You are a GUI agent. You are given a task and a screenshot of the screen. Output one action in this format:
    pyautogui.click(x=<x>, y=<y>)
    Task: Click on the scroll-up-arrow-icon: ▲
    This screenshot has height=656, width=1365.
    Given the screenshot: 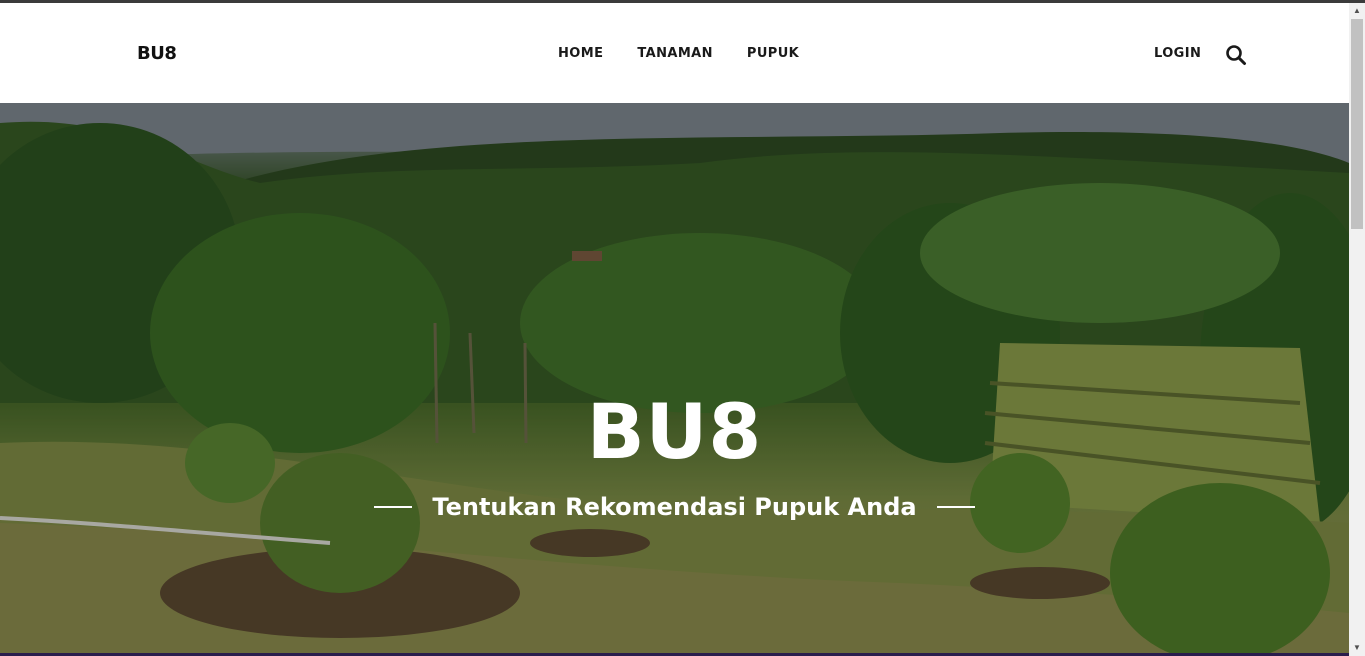 What is the action you would take?
    pyautogui.click(x=1357, y=11)
    